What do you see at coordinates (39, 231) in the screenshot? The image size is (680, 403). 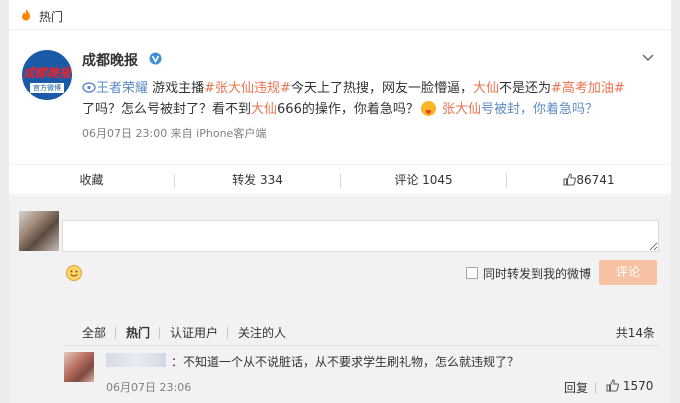 I see `current-user-avatar` at bounding box center [39, 231].